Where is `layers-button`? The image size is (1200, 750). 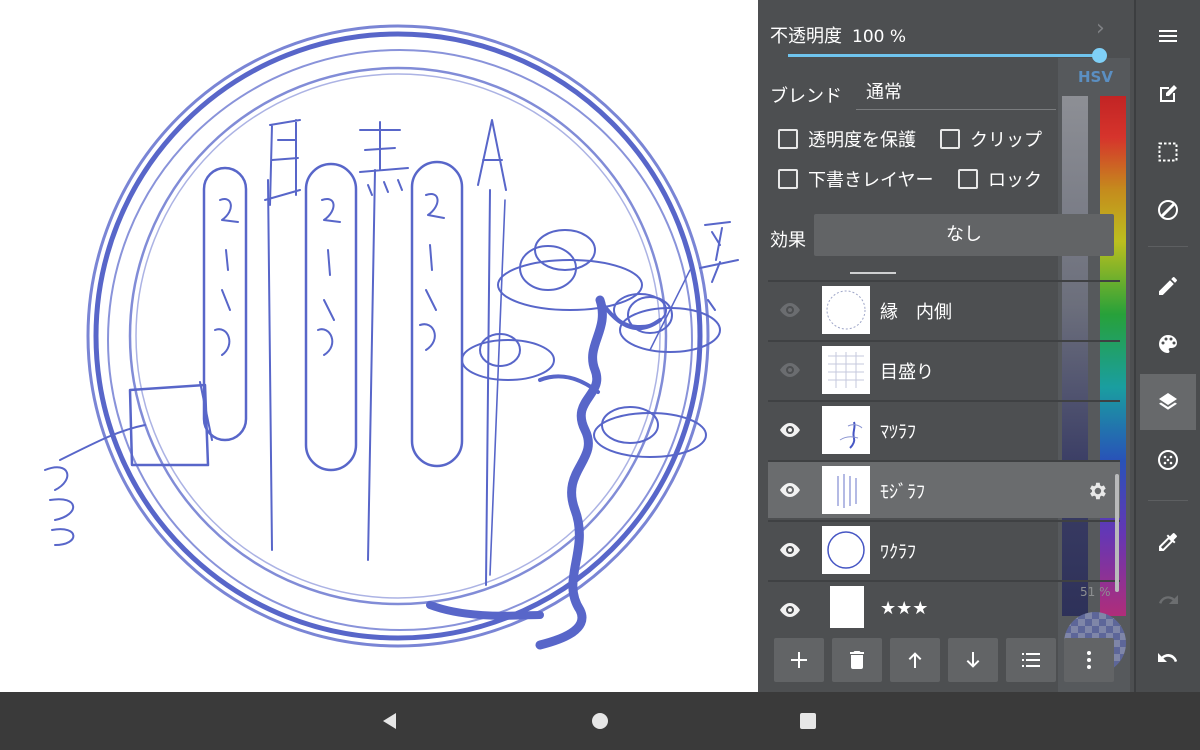
layers-button is located at coordinates (1168, 402).